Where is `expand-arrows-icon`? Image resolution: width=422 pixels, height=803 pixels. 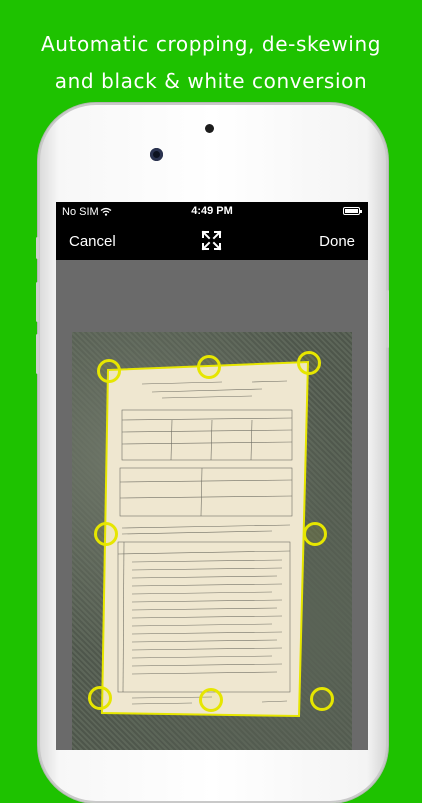
expand-arrows-icon is located at coordinates (211, 240).